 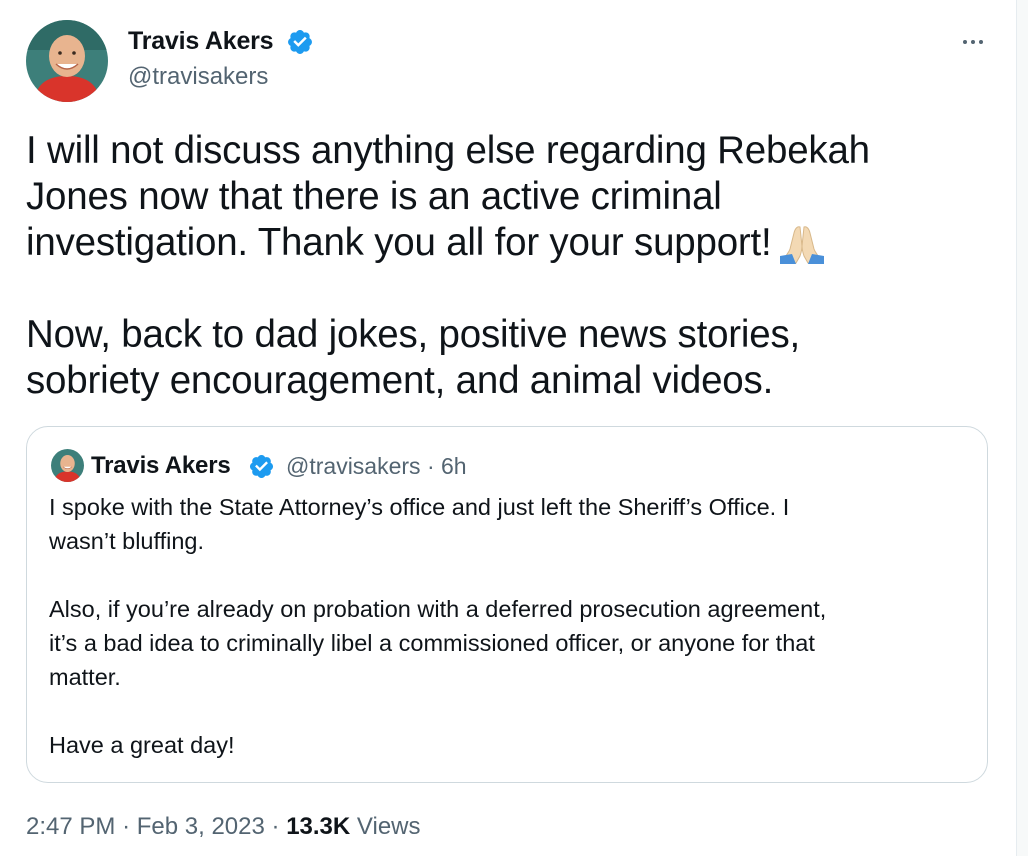 I want to click on quoted-author-handle: @travisakers, so click(x=353, y=466).